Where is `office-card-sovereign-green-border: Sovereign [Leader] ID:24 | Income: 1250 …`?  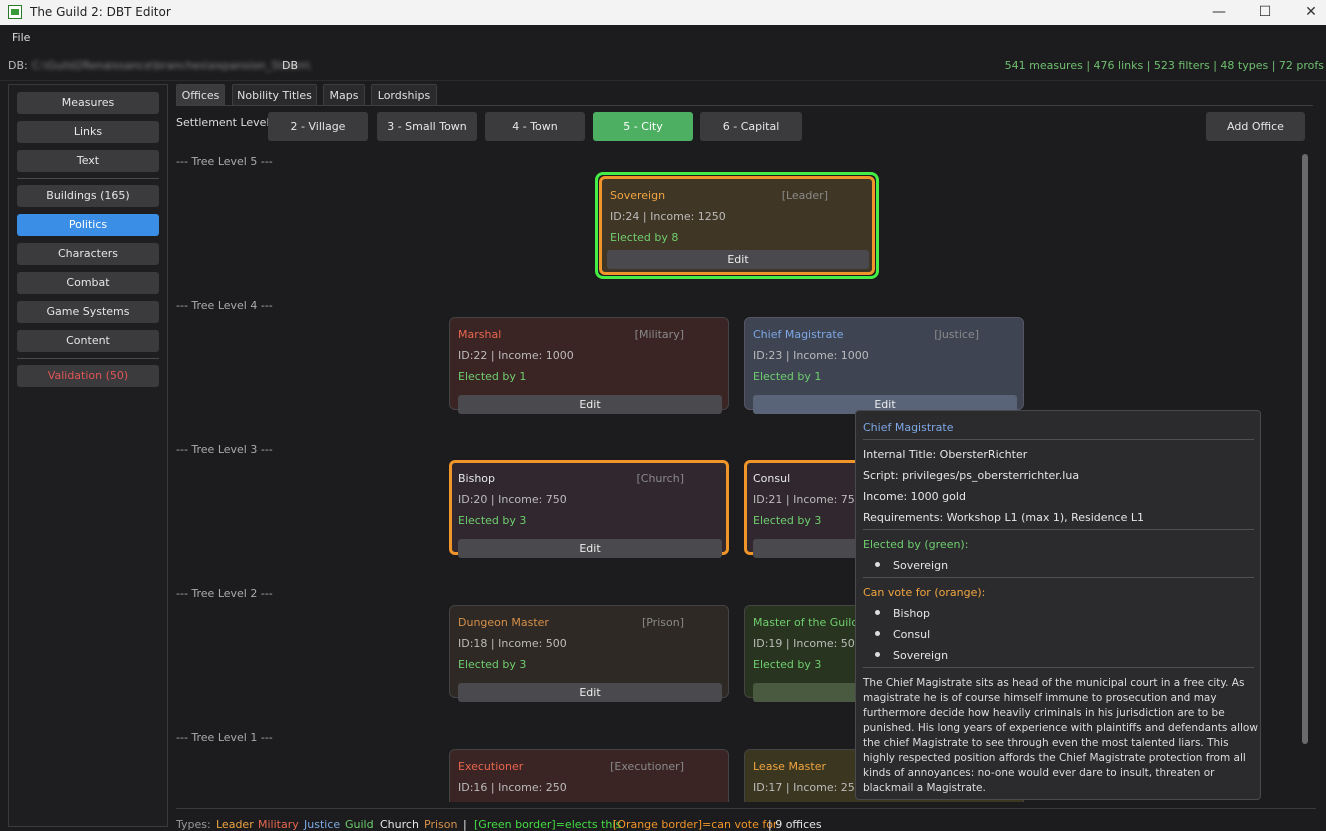
office-card-sovereign-green-border: Sovereign [Leader] ID:24 | Income: 1250 … is located at coordinates (737, 225).